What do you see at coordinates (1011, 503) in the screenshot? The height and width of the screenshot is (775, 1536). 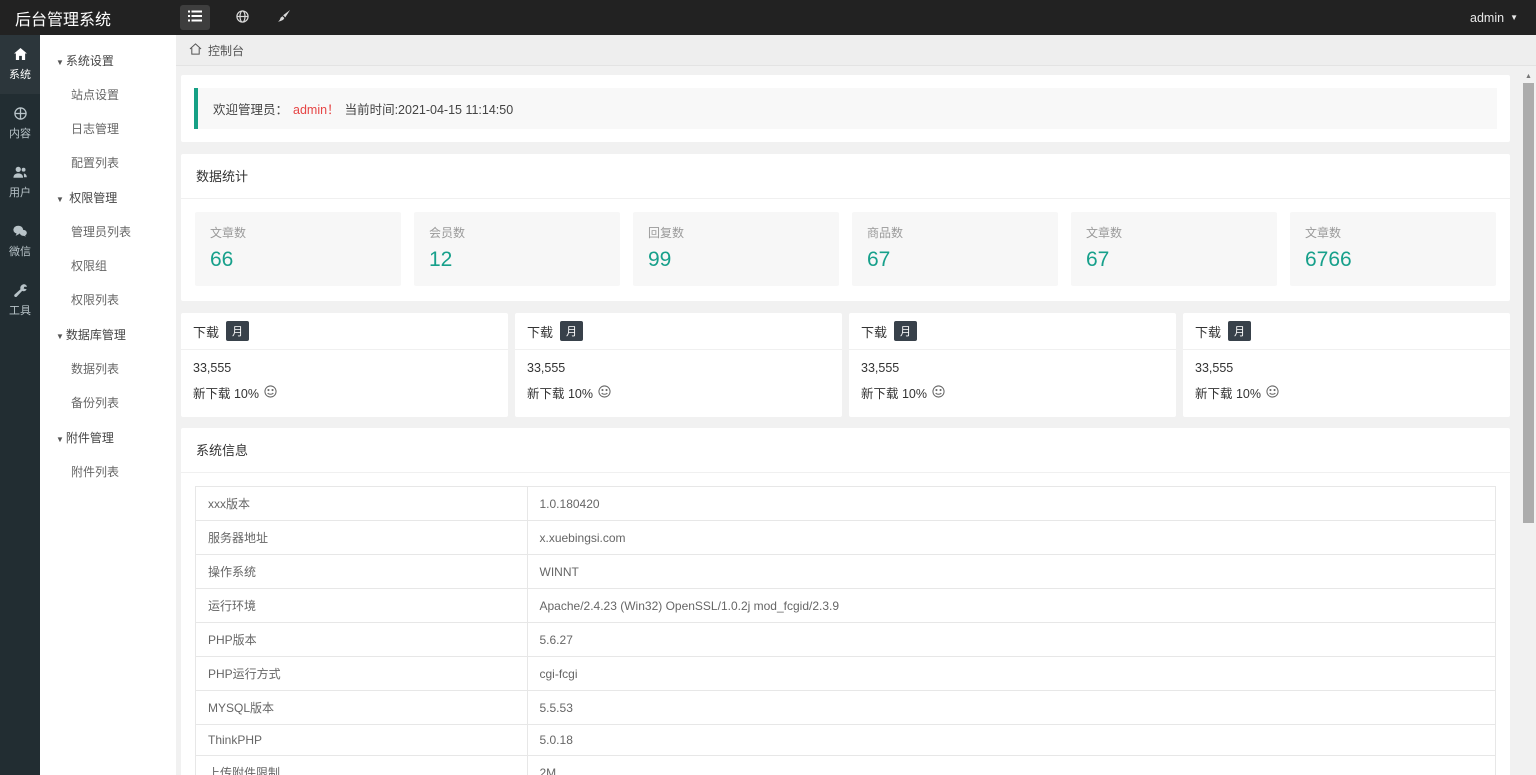 I see `info-value: 1.0.180420` at bounding box center [1011, 503].